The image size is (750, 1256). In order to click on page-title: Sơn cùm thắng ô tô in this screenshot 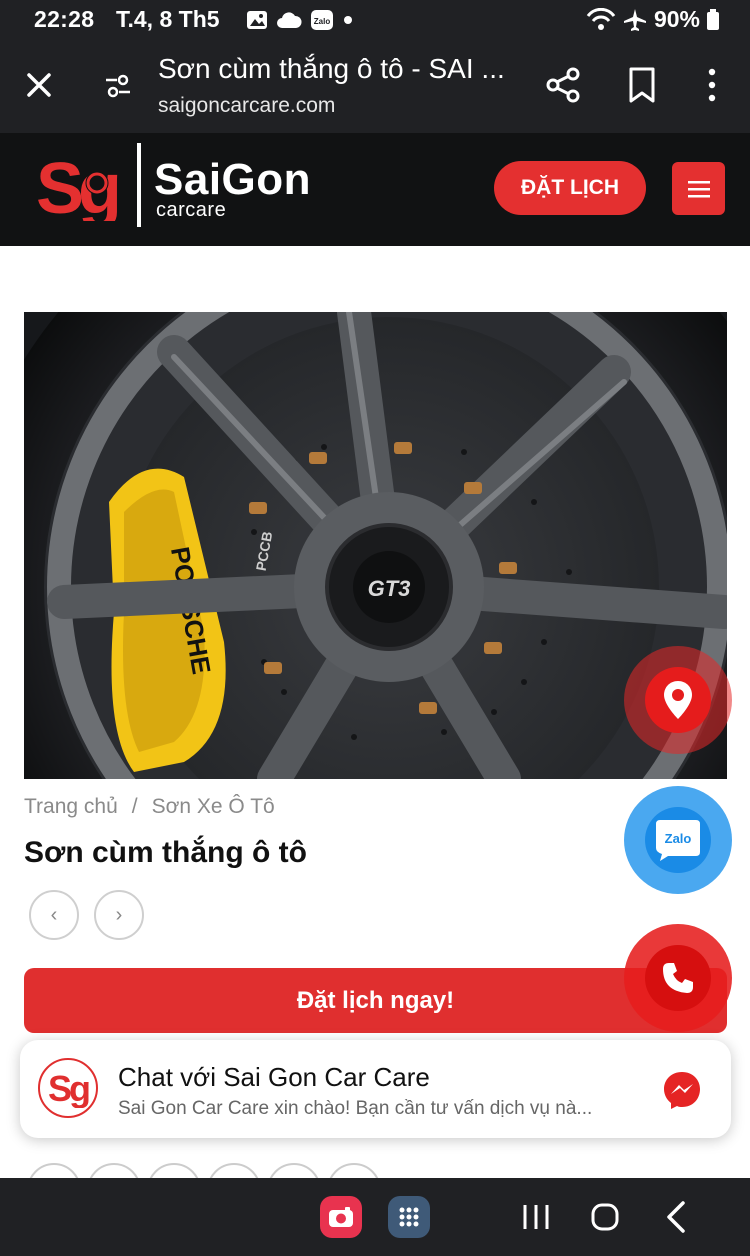, I will do `click(165, 852)`.